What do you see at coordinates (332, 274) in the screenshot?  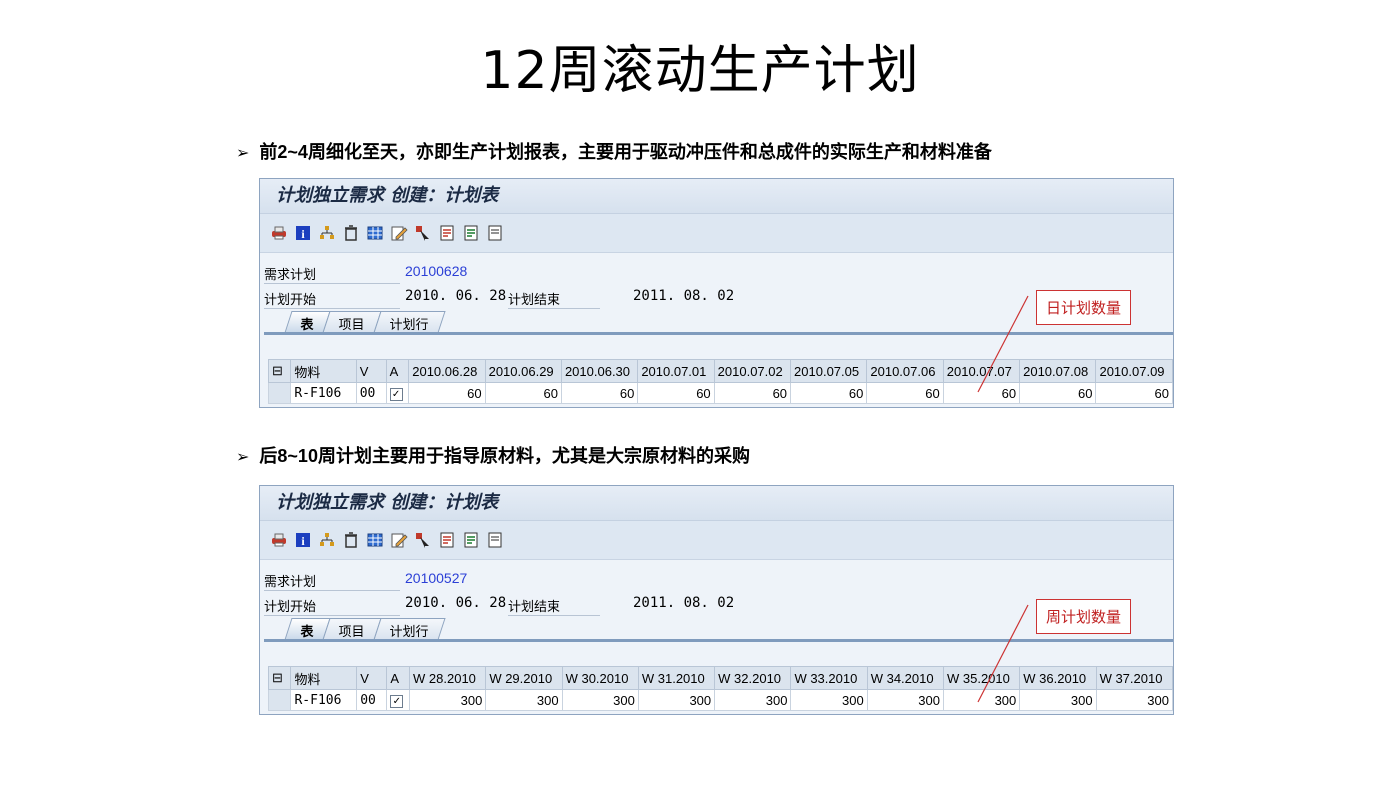 I see `plan-label: 需求计划` at bounding box center [332, 274].